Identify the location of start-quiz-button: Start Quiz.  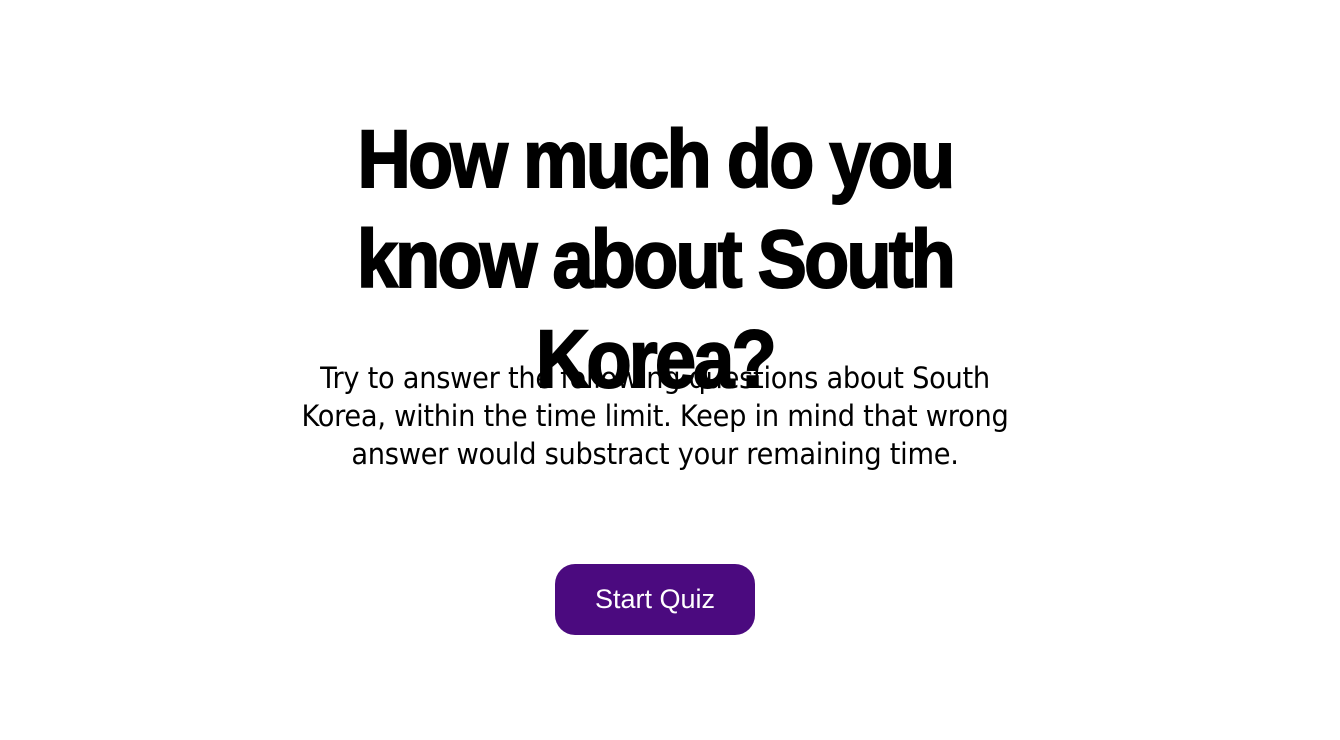
(655, 599).